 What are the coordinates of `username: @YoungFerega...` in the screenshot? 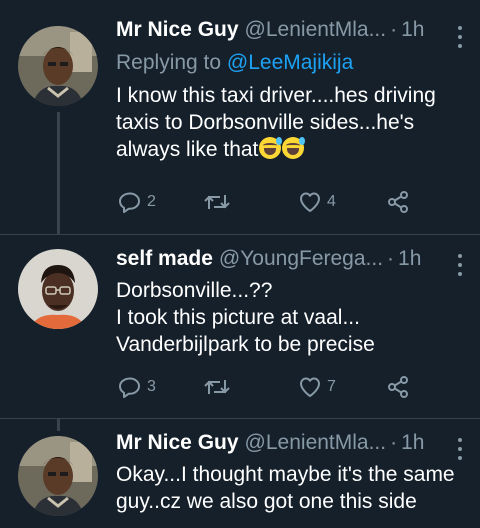 It's located at (301, 259).